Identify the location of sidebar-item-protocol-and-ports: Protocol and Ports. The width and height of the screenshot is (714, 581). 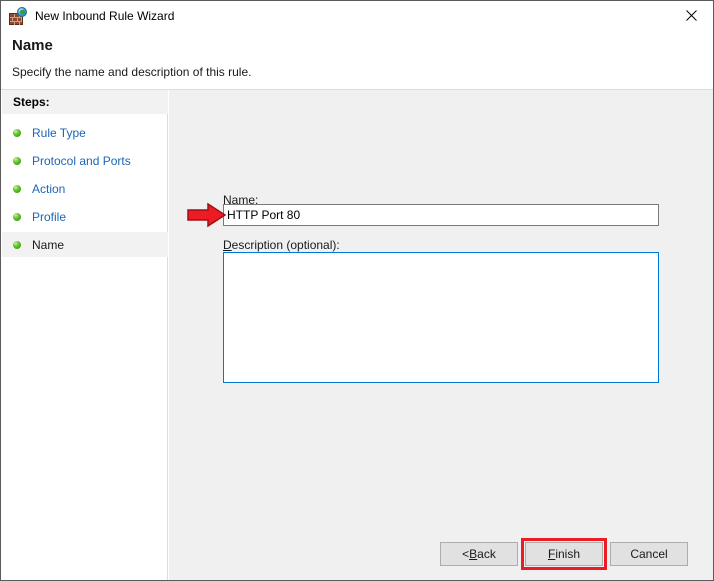
(85, 160).